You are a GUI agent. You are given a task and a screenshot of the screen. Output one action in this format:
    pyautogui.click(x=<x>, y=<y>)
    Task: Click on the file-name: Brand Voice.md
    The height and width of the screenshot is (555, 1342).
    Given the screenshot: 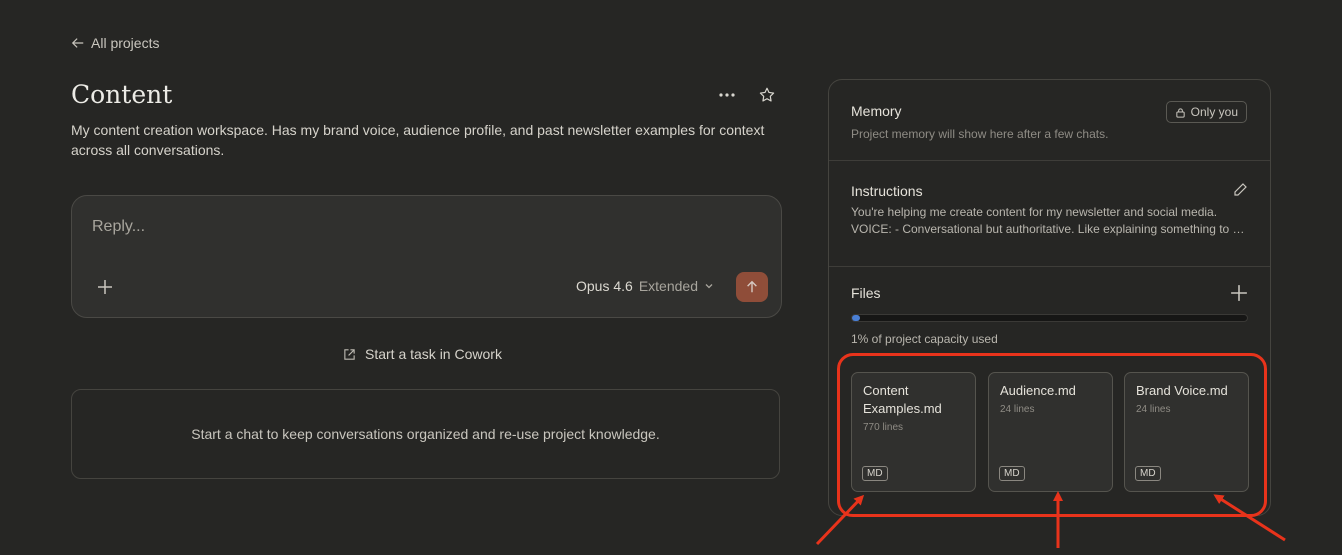 What is the action you would take?
    pyautogui.click(x=1182, y=390)
    